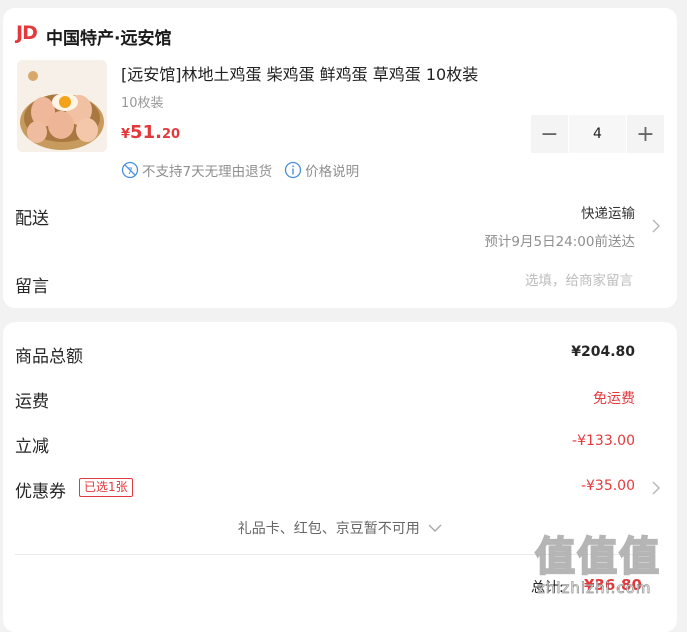 The width and height of the screenshot is (687, 632). Describe the element at coordinates (106, 487) in the screenshot. I see `coupon-selected-badge: 已选1张` at that location.